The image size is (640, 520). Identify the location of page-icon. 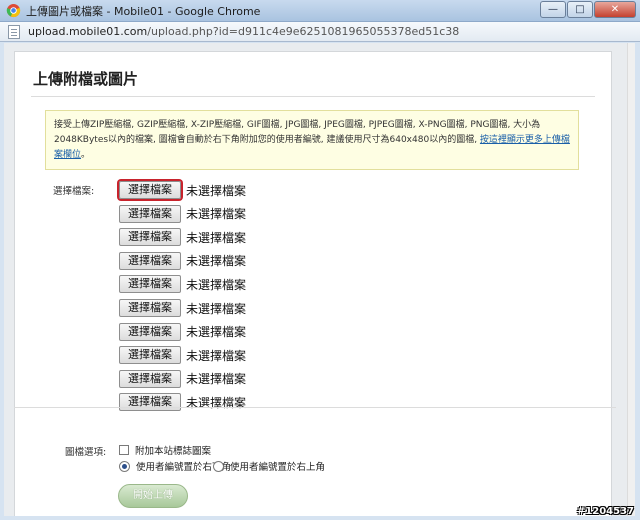
(14, 32).